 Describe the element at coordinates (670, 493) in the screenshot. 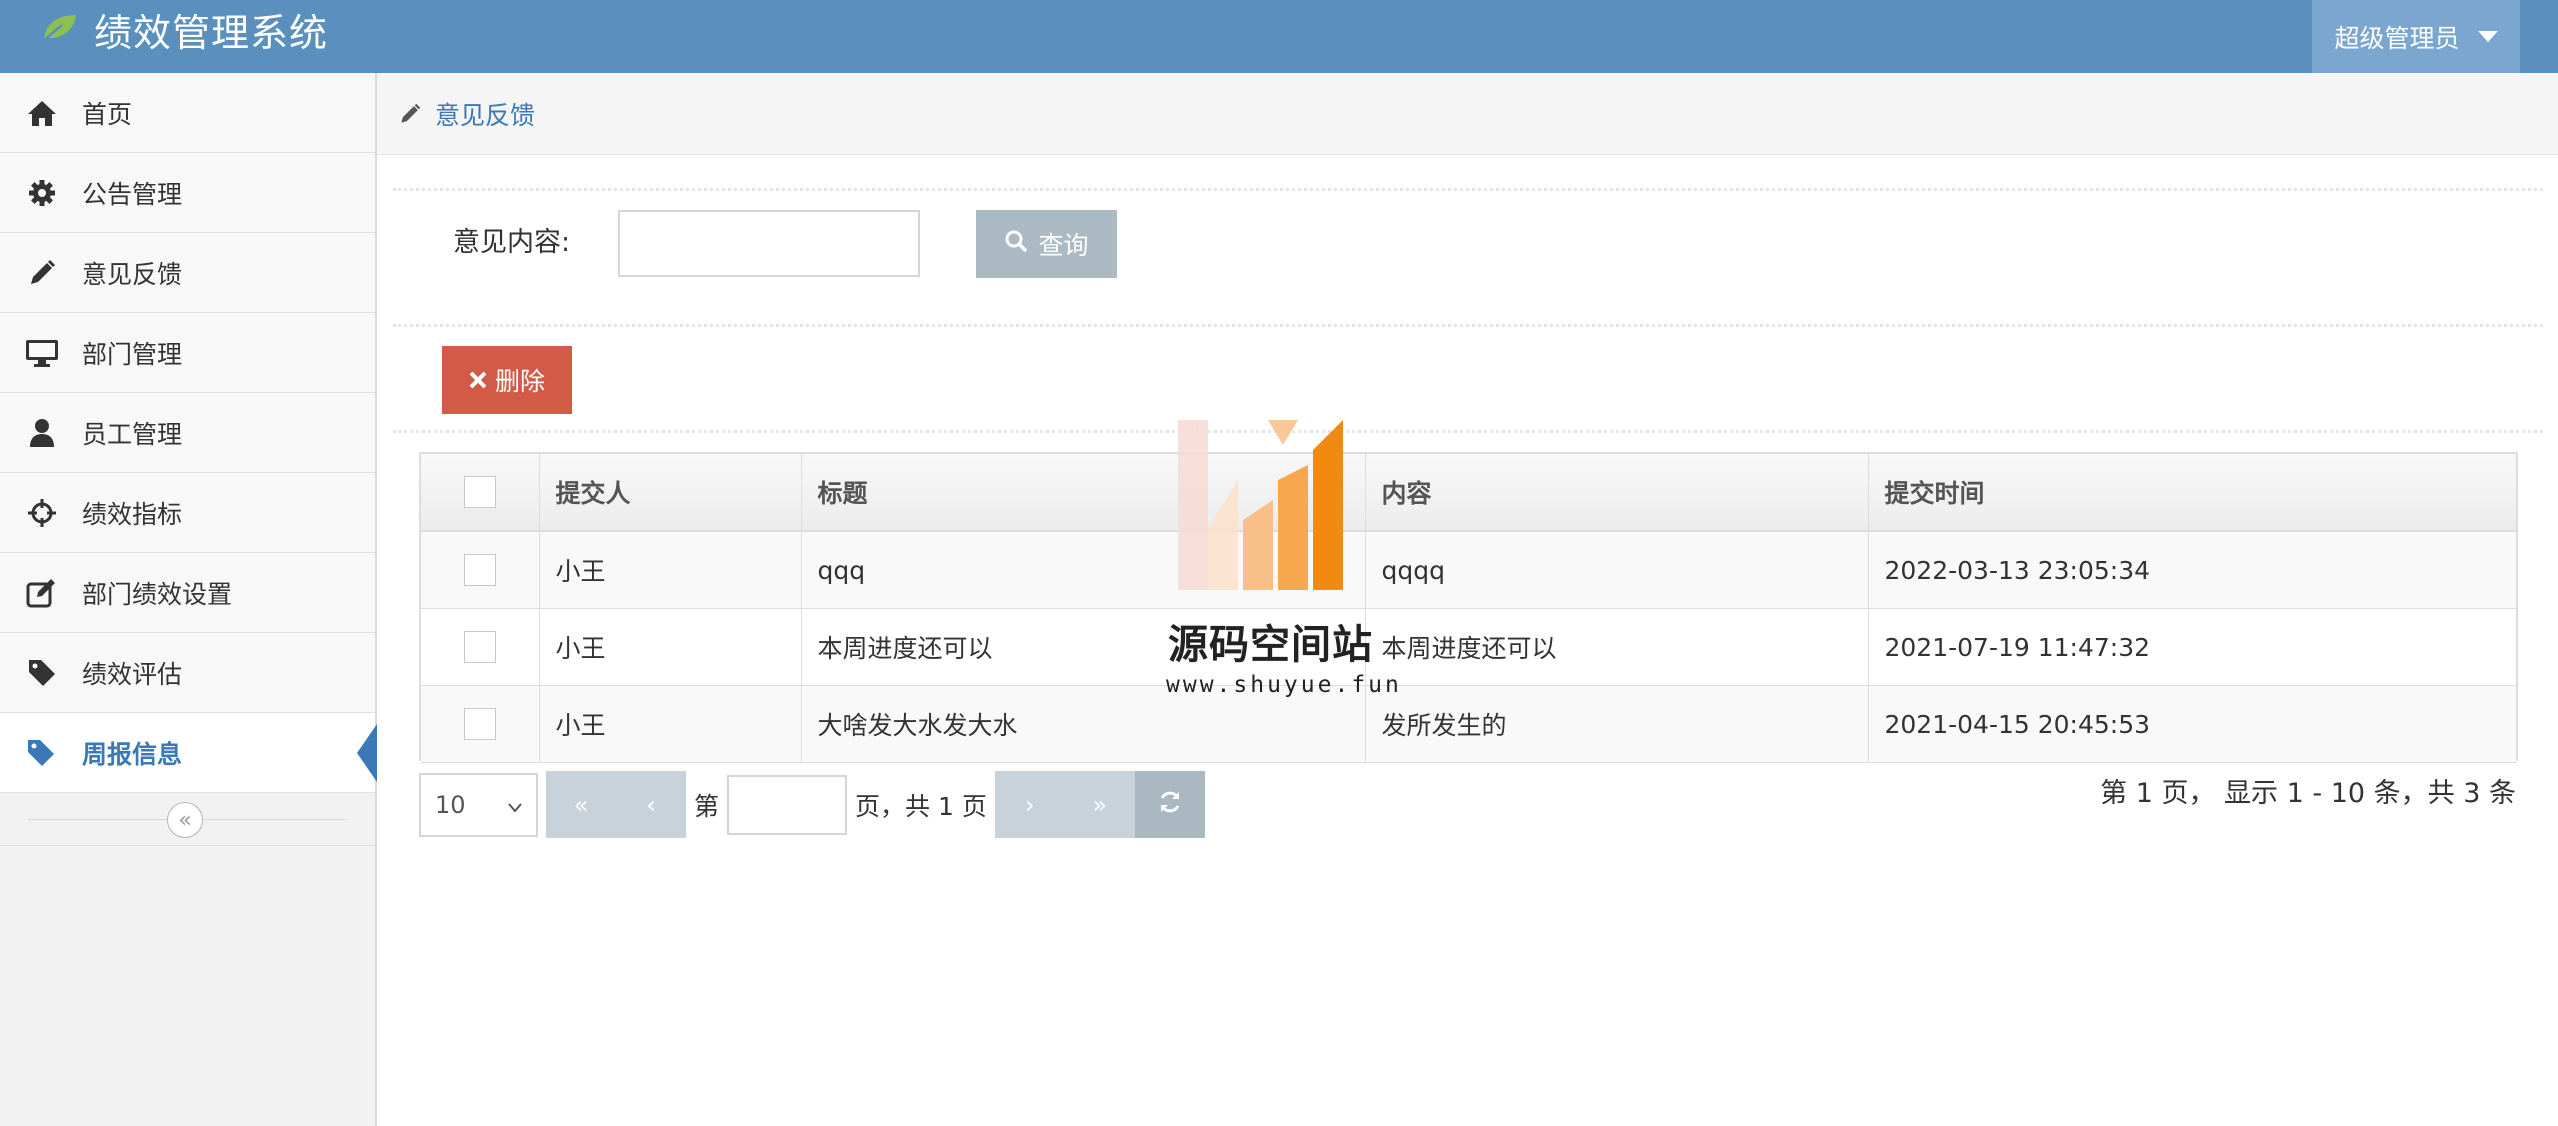

I see `column-header-submitter: 提交人` at that location.